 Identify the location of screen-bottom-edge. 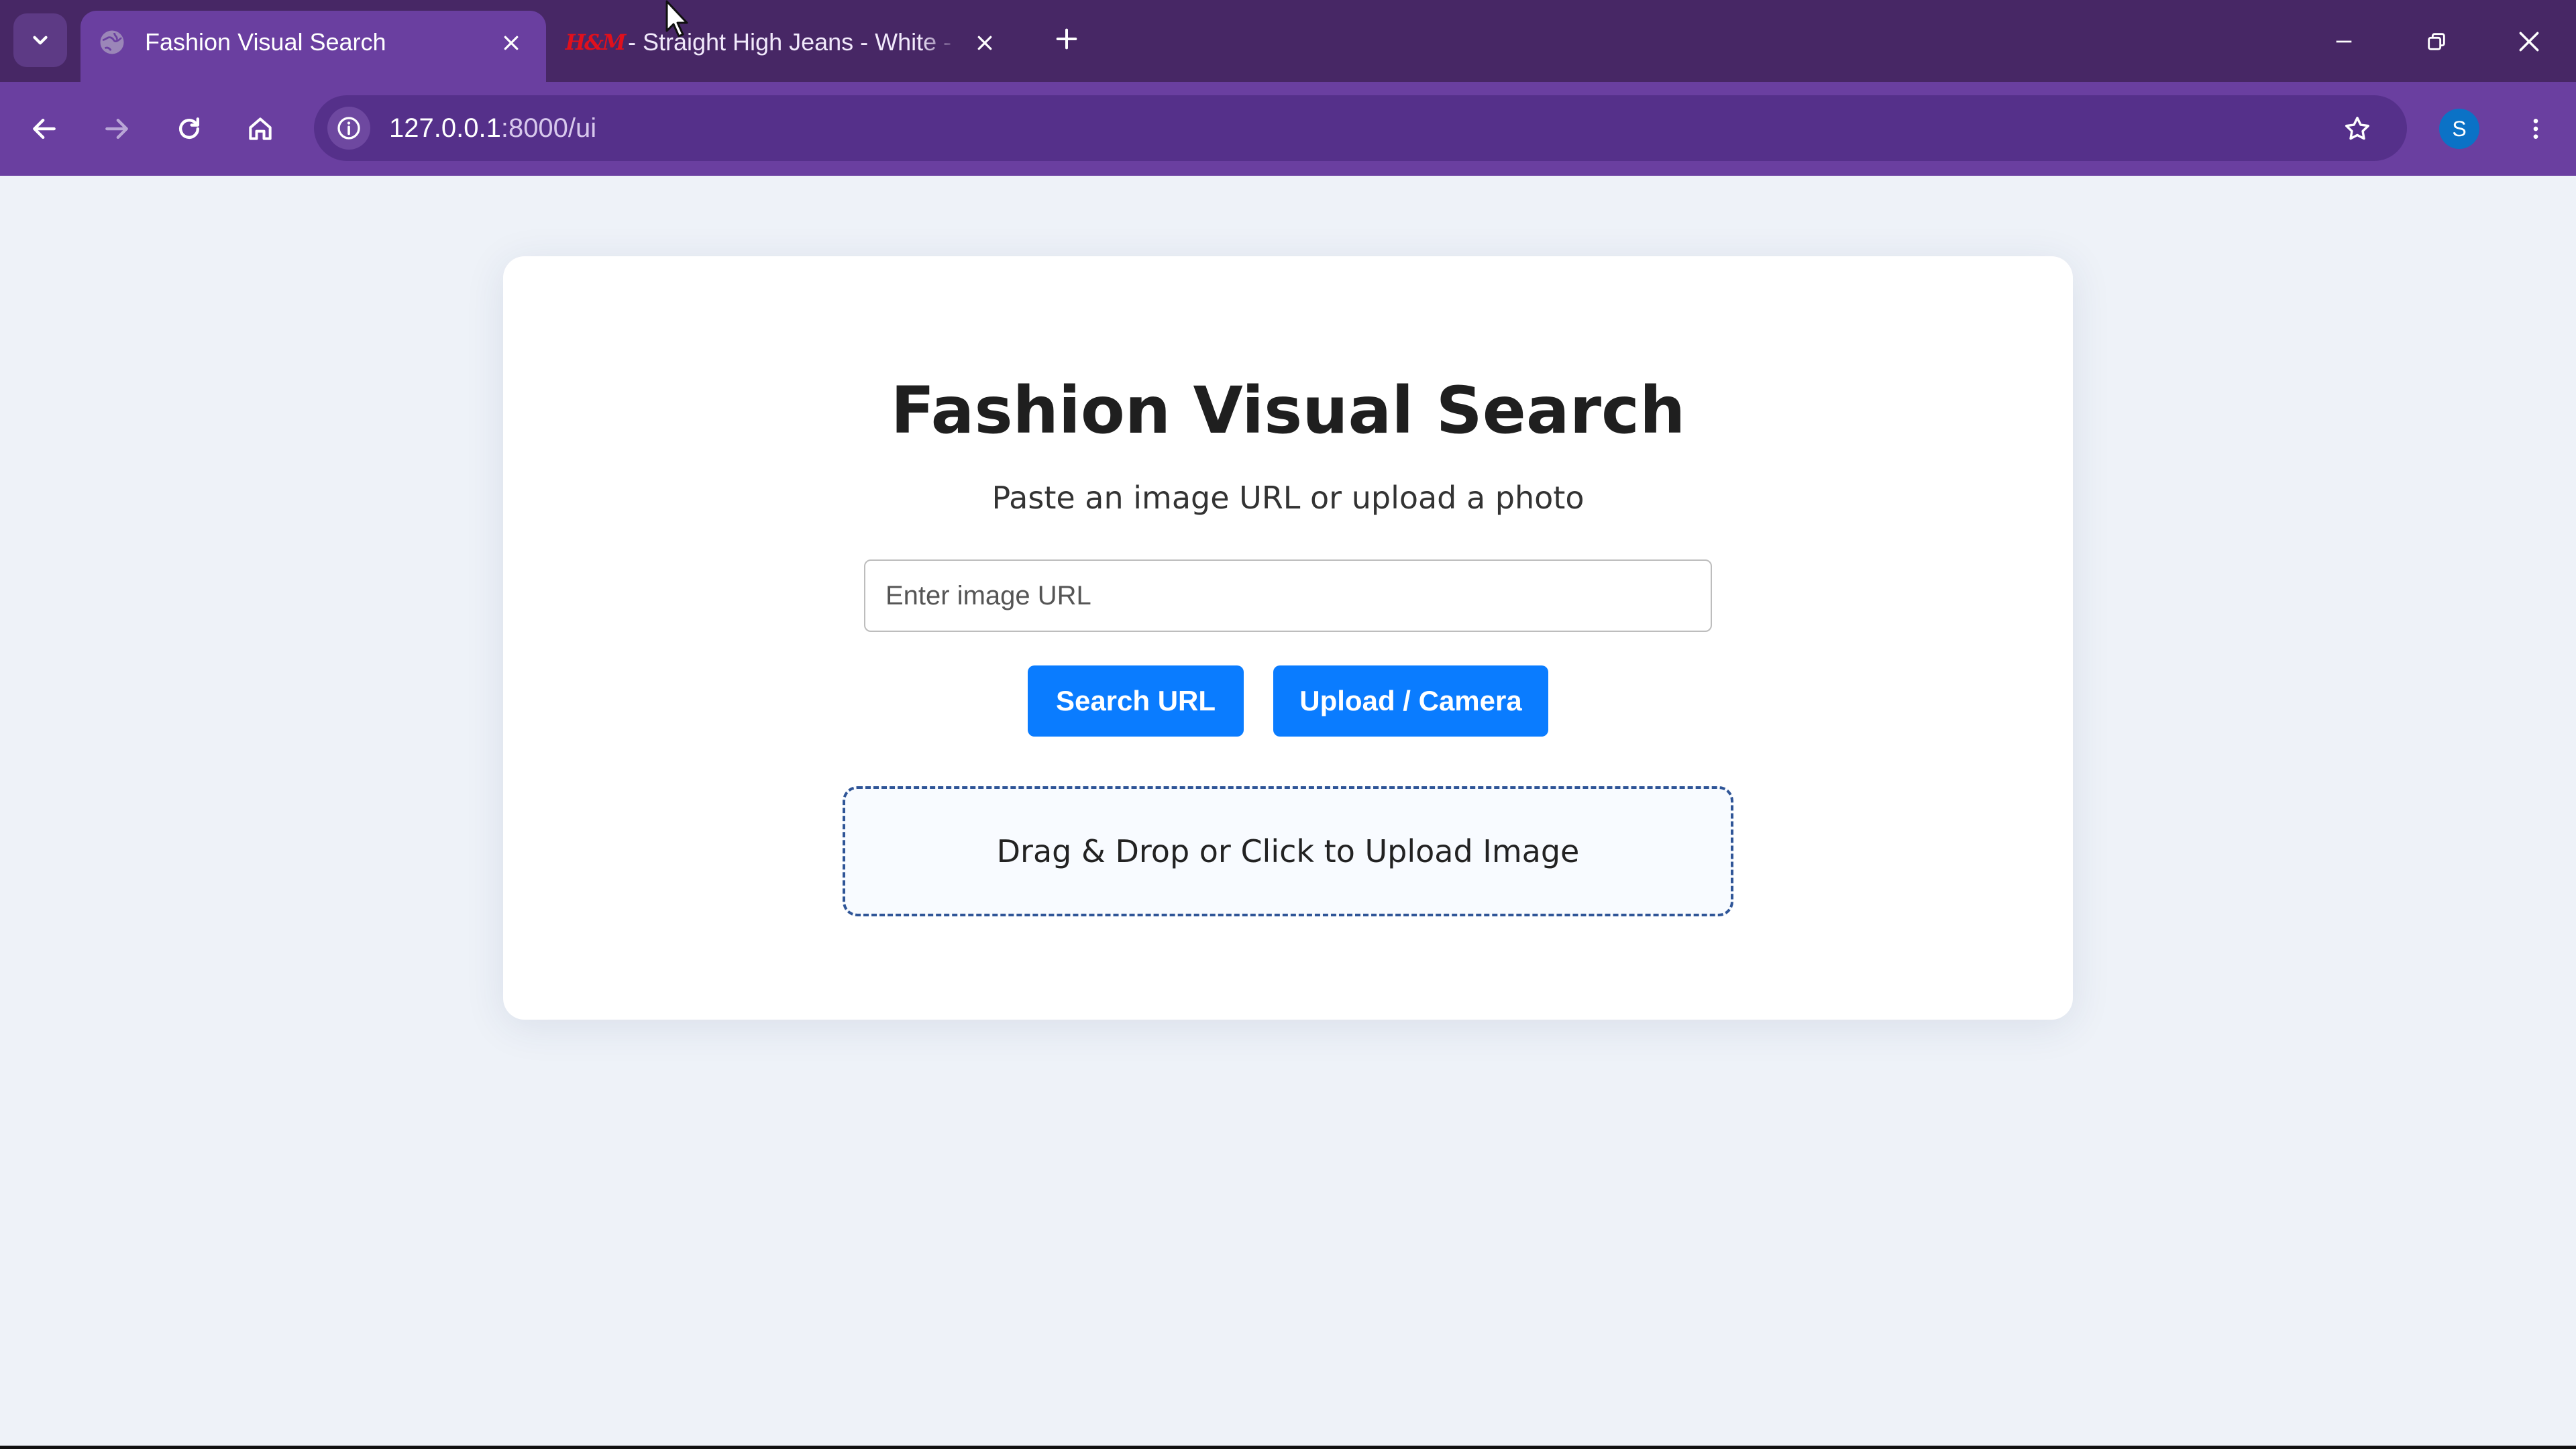
(1288, 1447).